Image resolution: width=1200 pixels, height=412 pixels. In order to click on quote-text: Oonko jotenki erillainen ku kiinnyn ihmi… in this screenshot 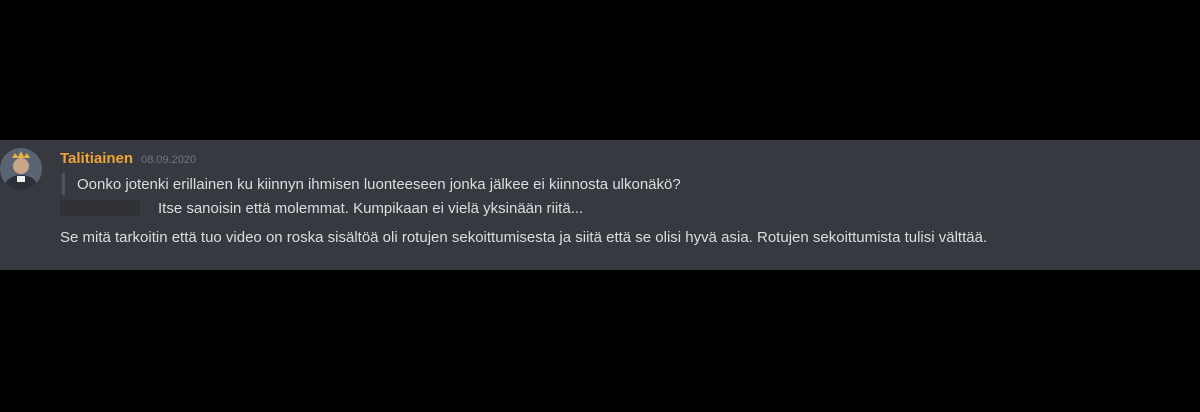, I will do `click(379, 184)`.